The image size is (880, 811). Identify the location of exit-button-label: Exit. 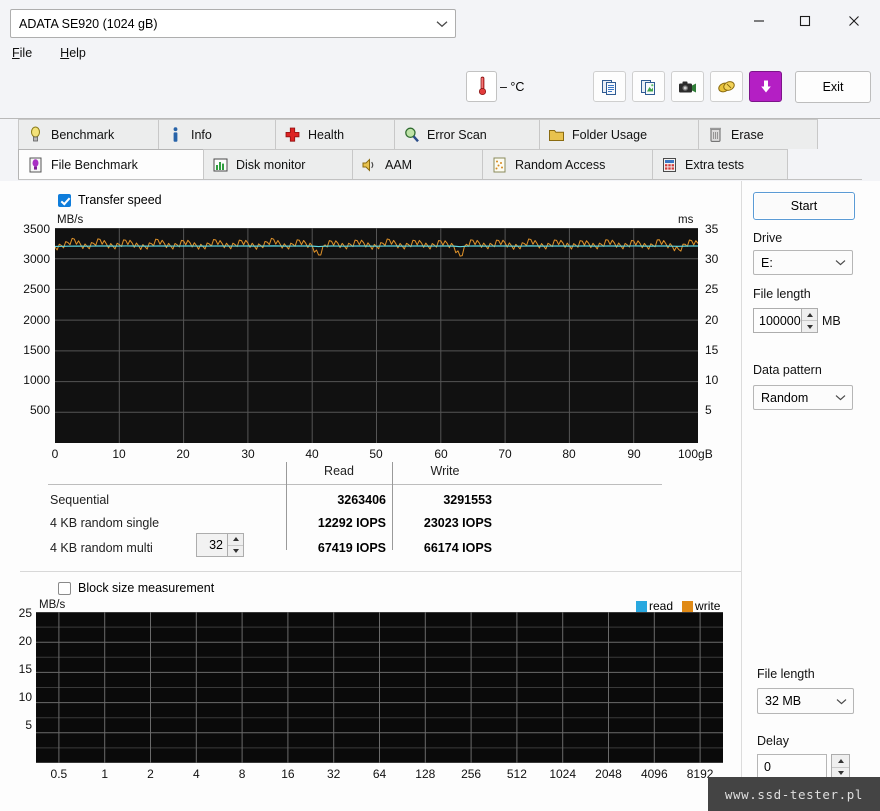
(833, 87).